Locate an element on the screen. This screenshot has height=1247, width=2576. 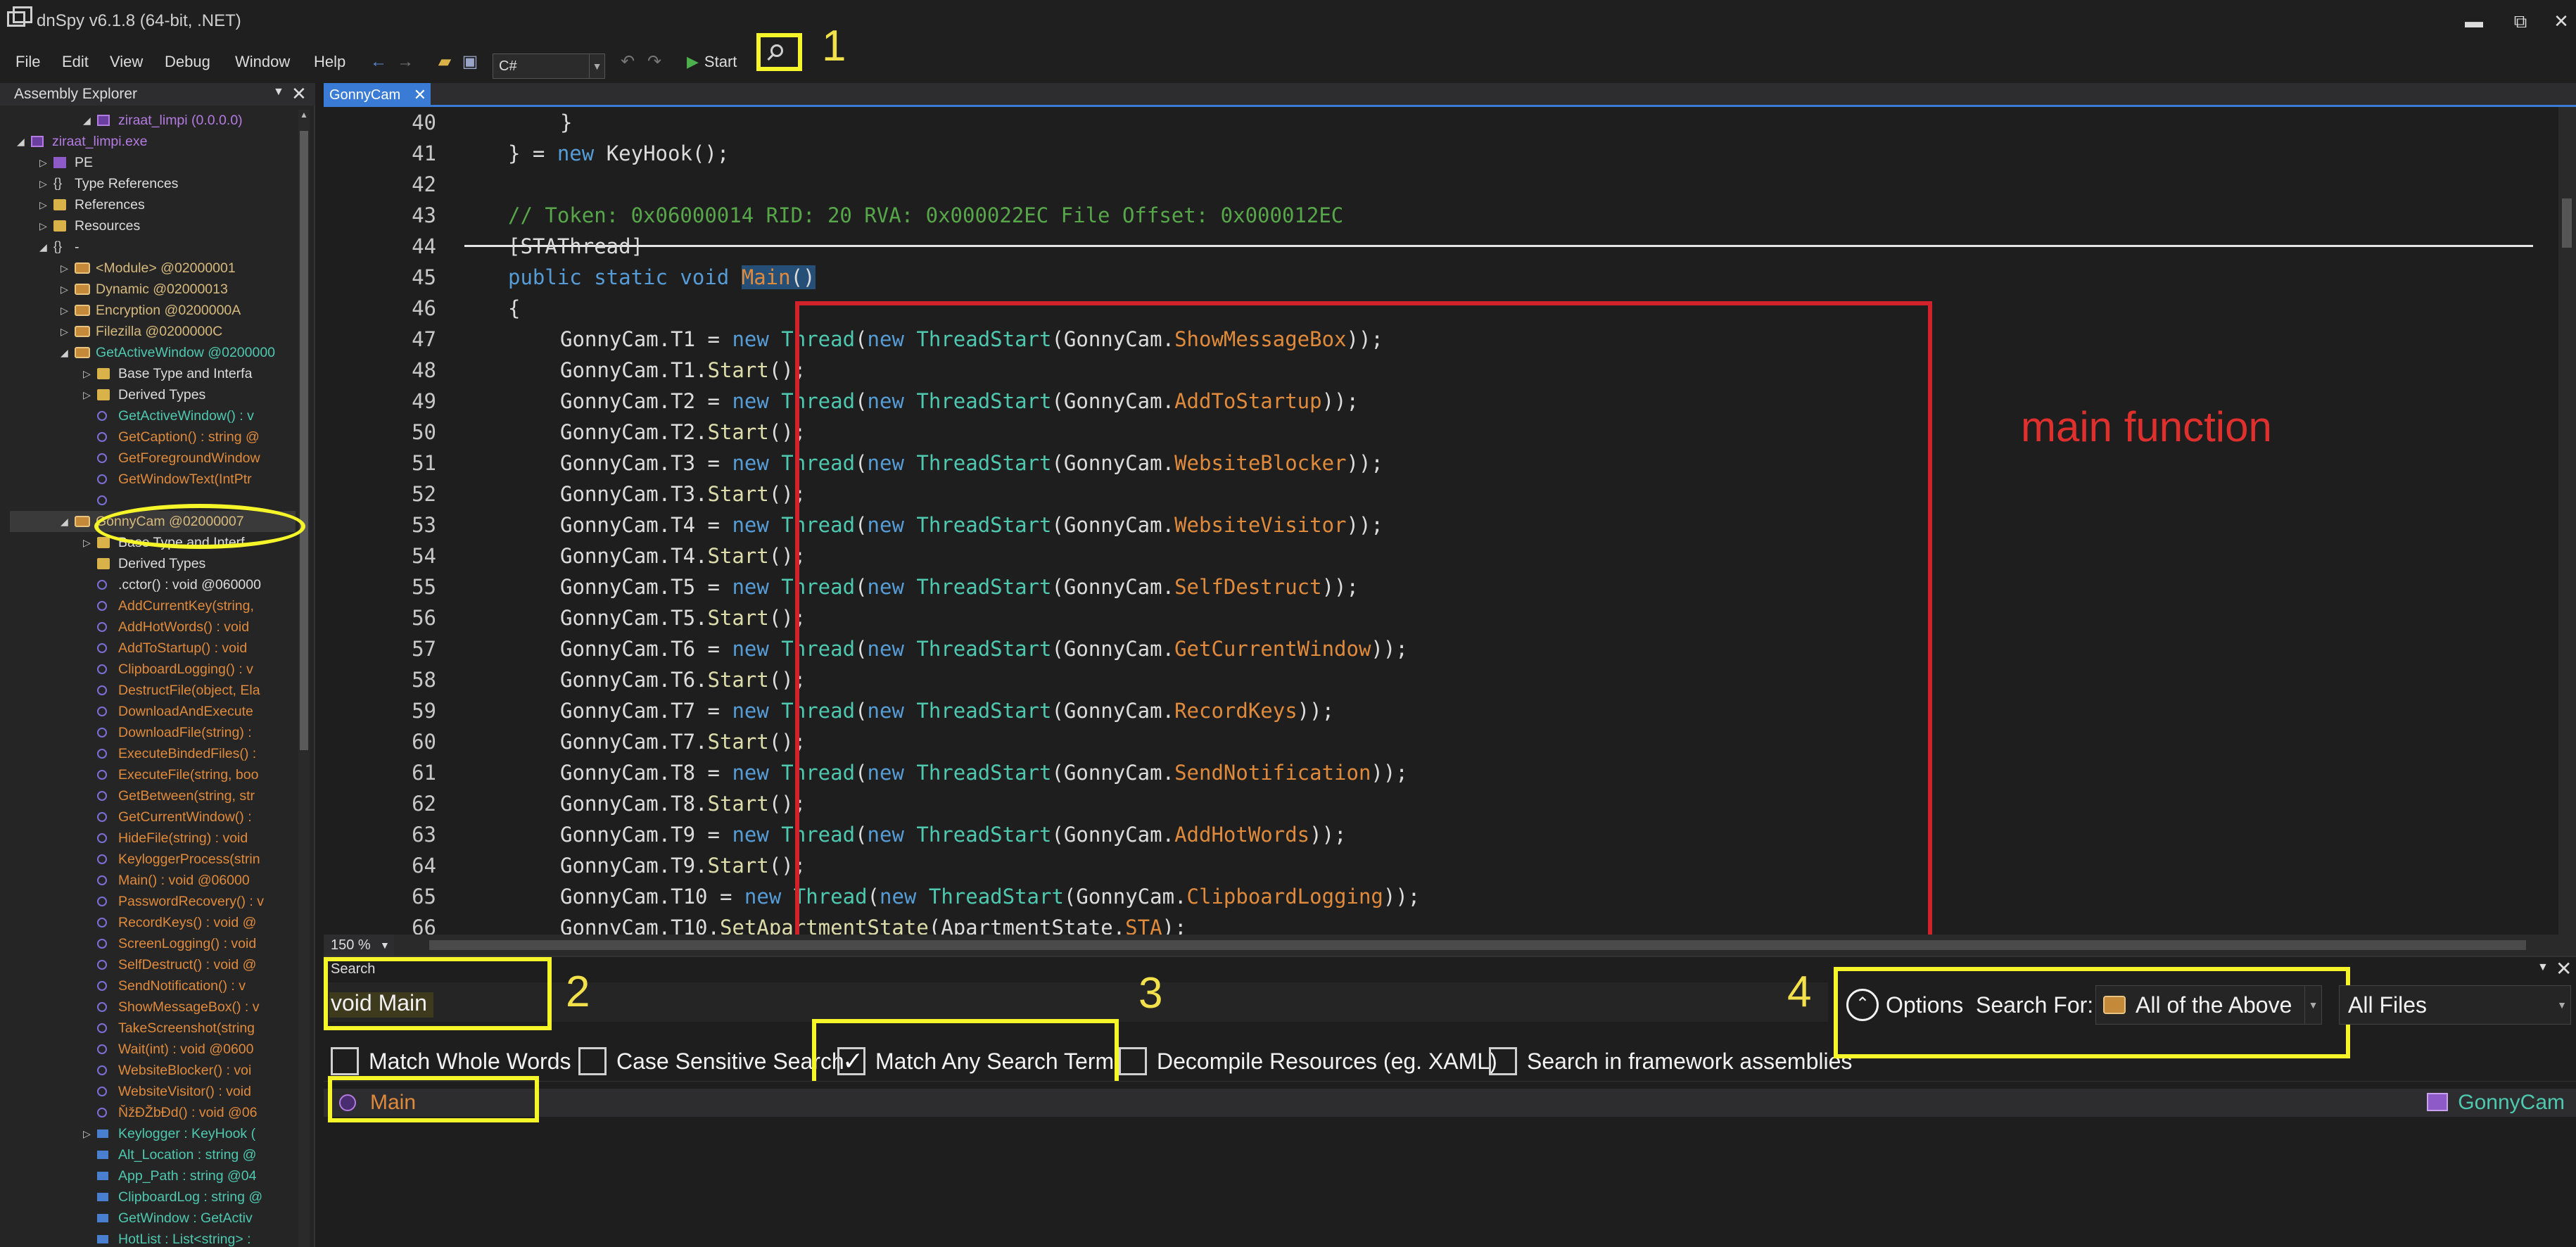
tree-item: WebsiteBlocker() : voi is located at coordinates (153, 1070).